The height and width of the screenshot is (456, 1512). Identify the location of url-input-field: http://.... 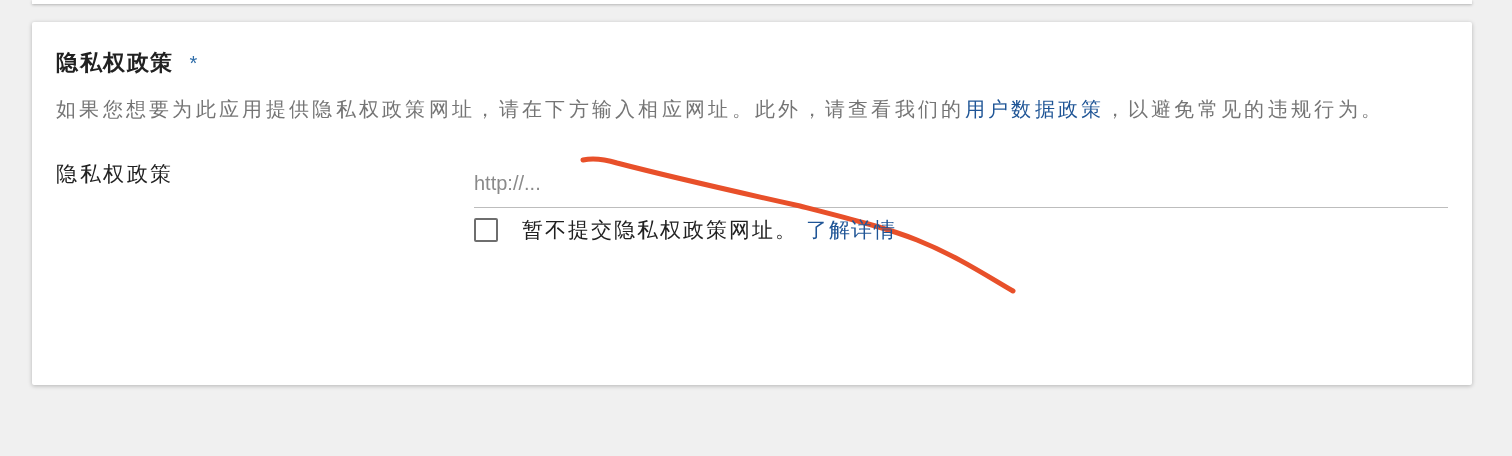
(961, 181).